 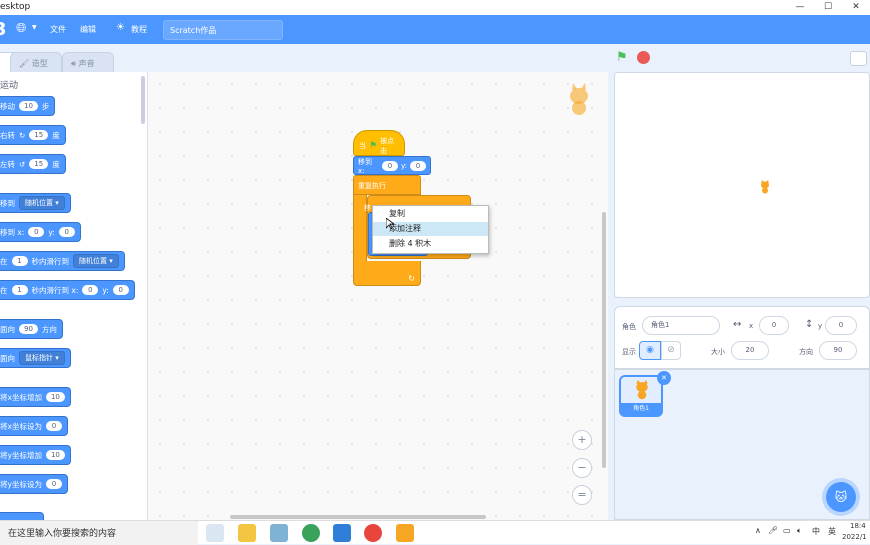 I want to click on x-arrows-icon: ↔, so click(x=737, y=324).